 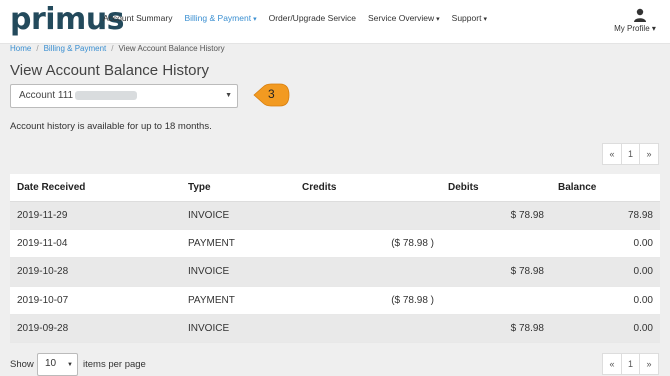 What do you see at coordinates (95, 272) in the screenshot?
I see `cell-date: 2019-10-28` at bounding box center [95, 272].